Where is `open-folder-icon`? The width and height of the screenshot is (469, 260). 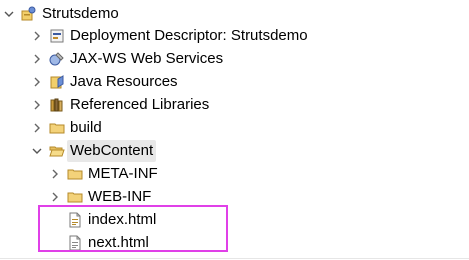
open-folder-icon is located at coordinates (57, 151).